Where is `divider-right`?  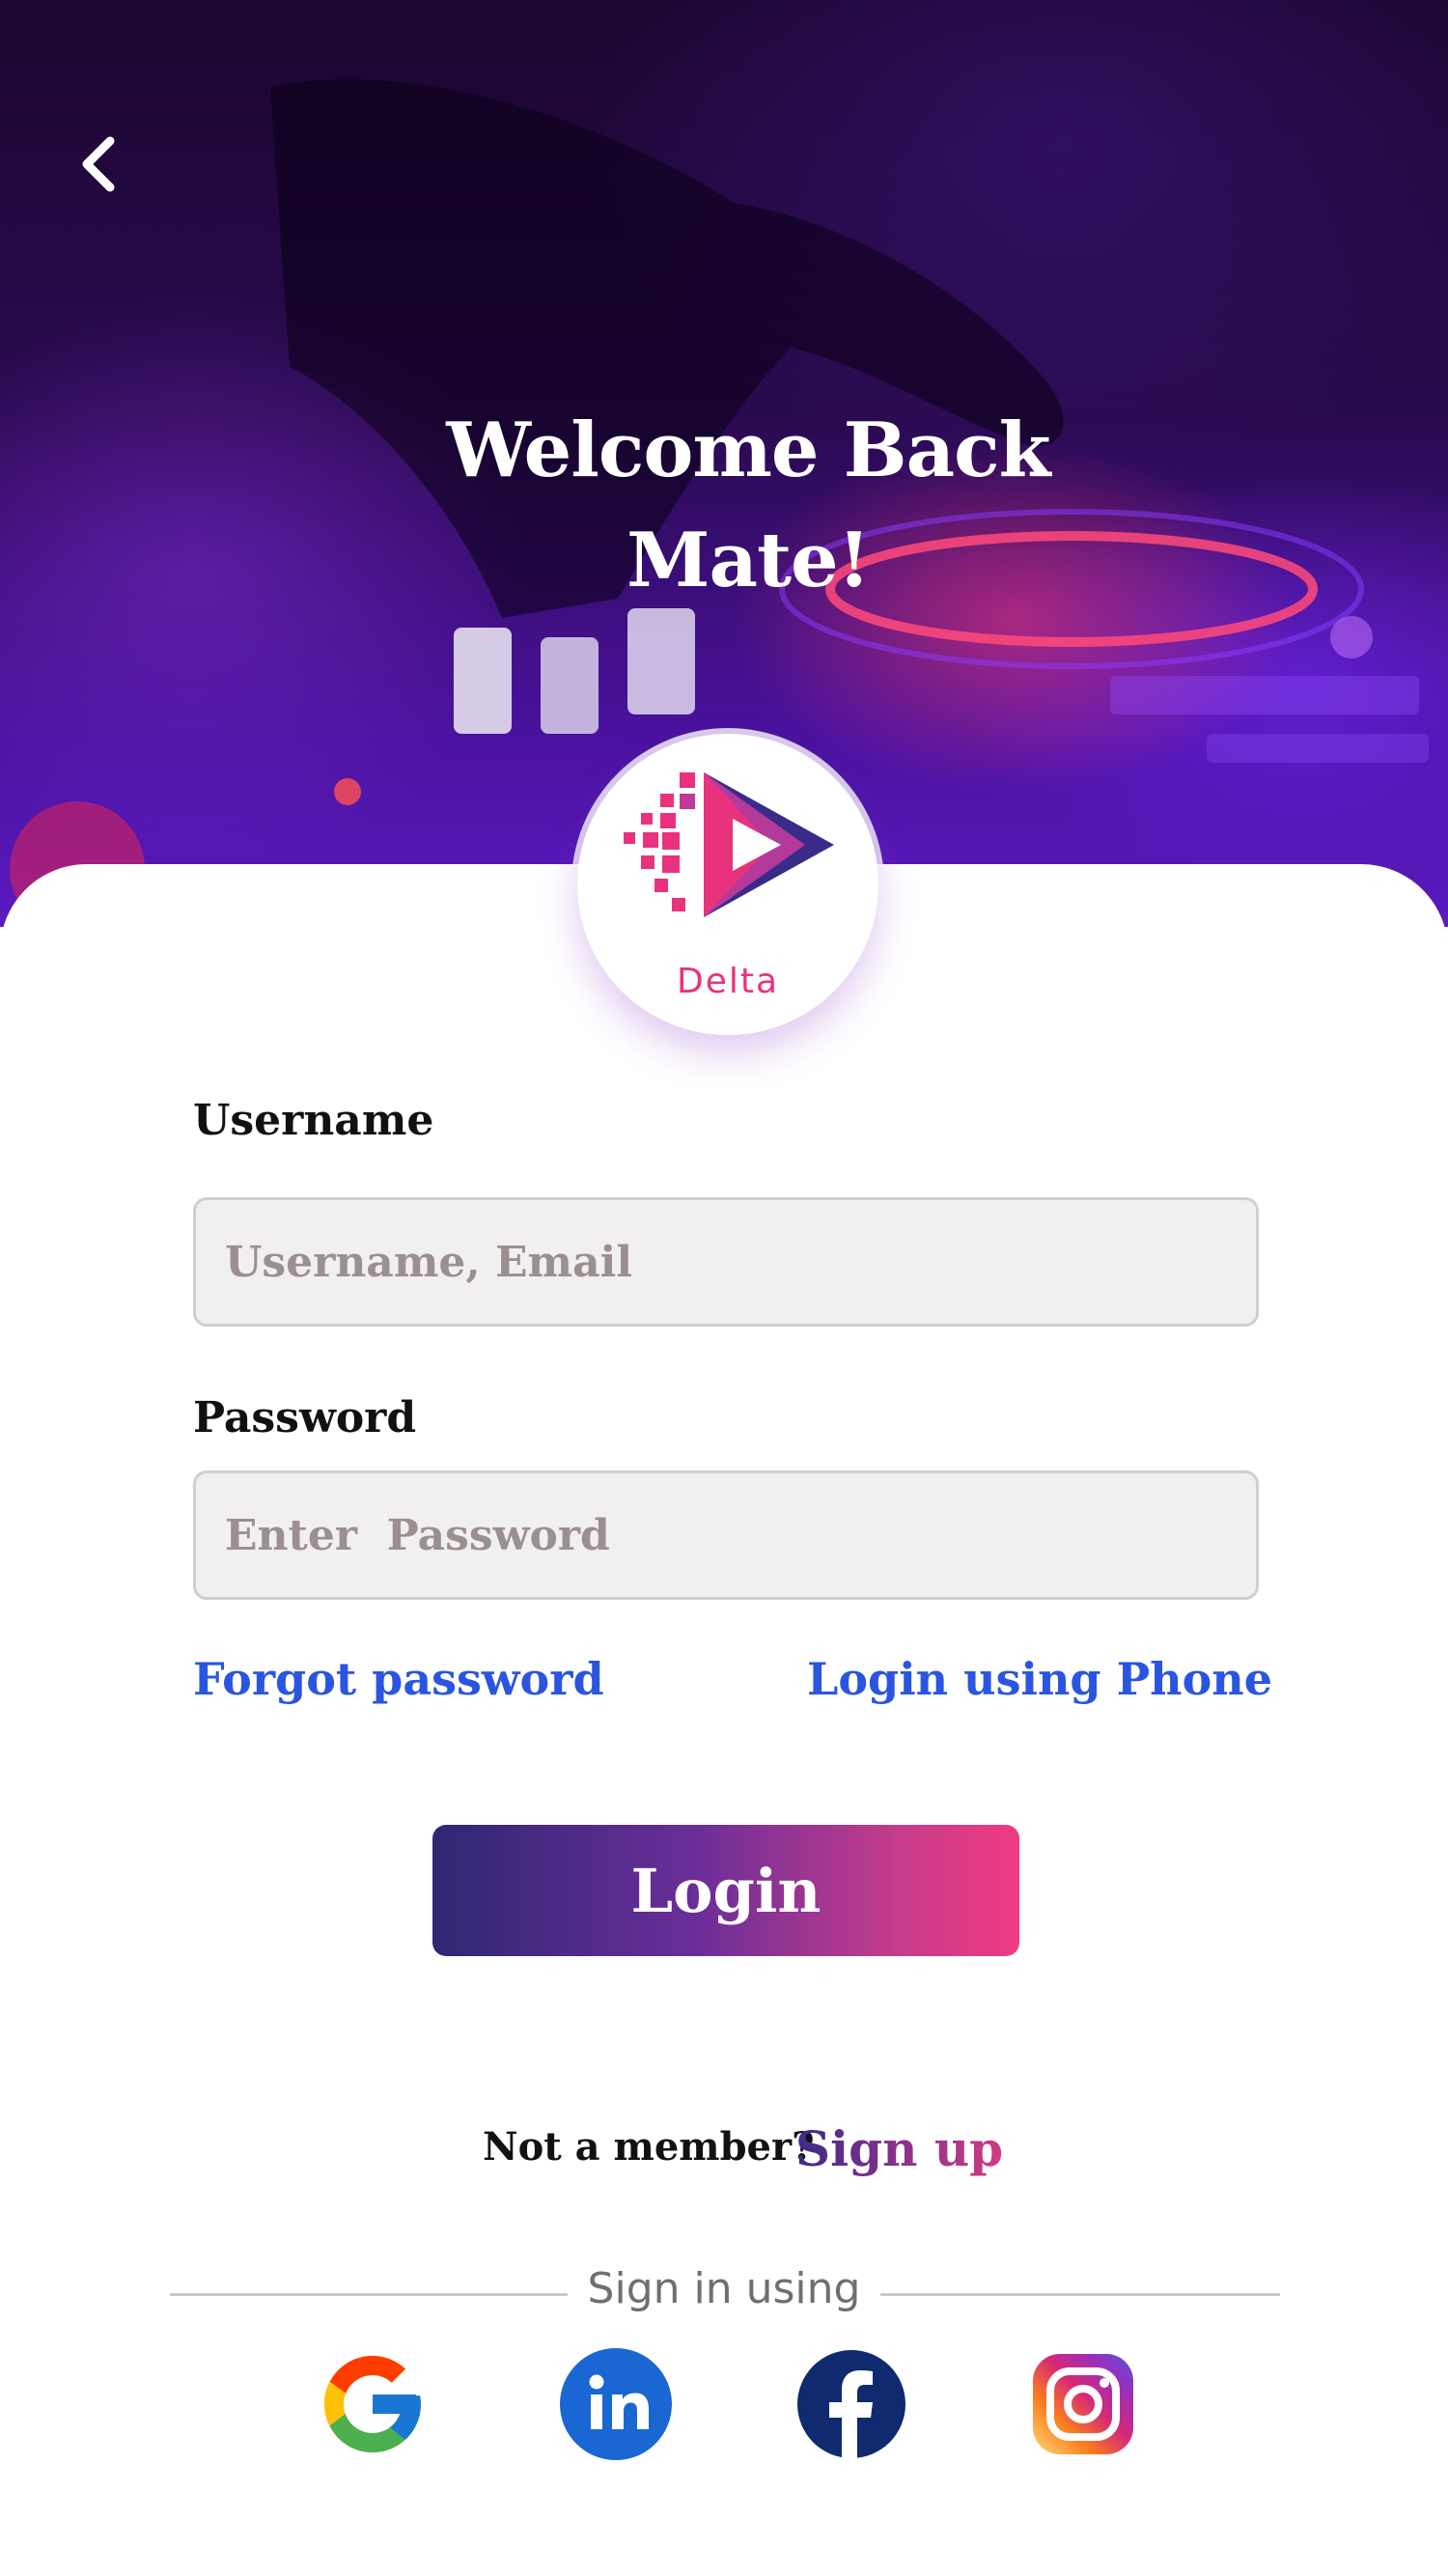 divider-right is located at coordinates (1080, 2295).